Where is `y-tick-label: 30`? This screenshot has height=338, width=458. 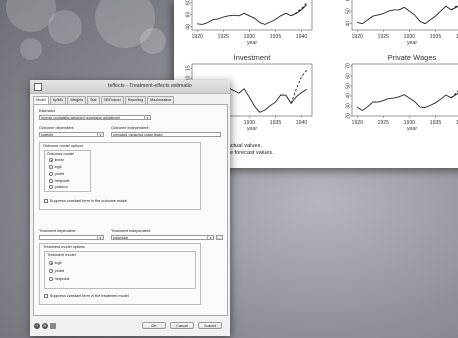
y-tick-label: 30 is located at coordinates (349, 106).